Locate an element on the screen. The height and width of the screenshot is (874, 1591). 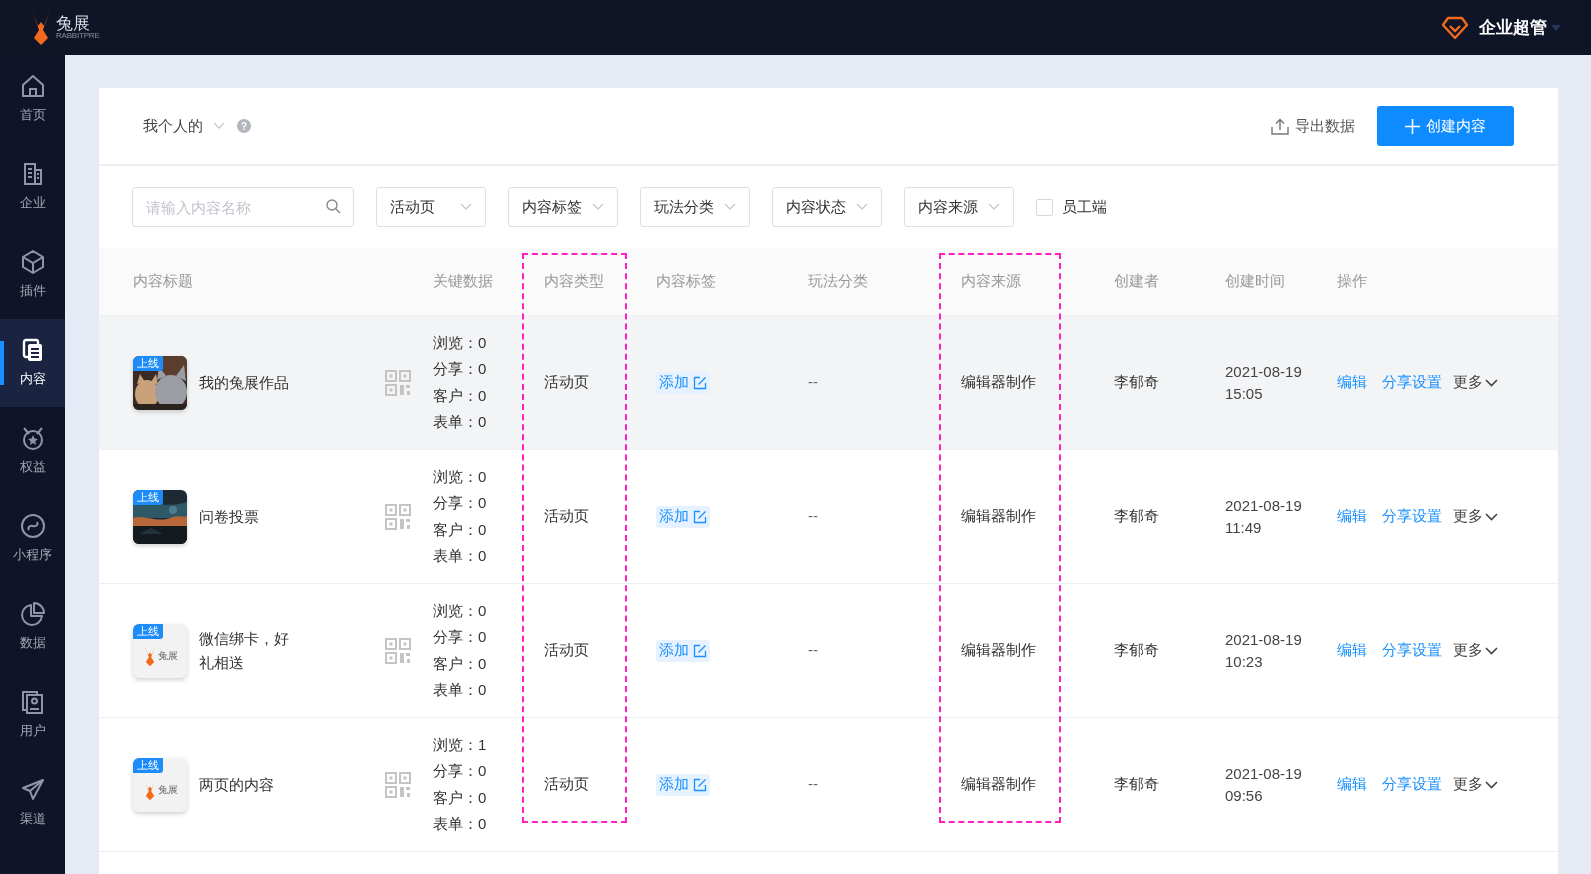
column-header: 玩法分类 is located at coordinates (838, 281).